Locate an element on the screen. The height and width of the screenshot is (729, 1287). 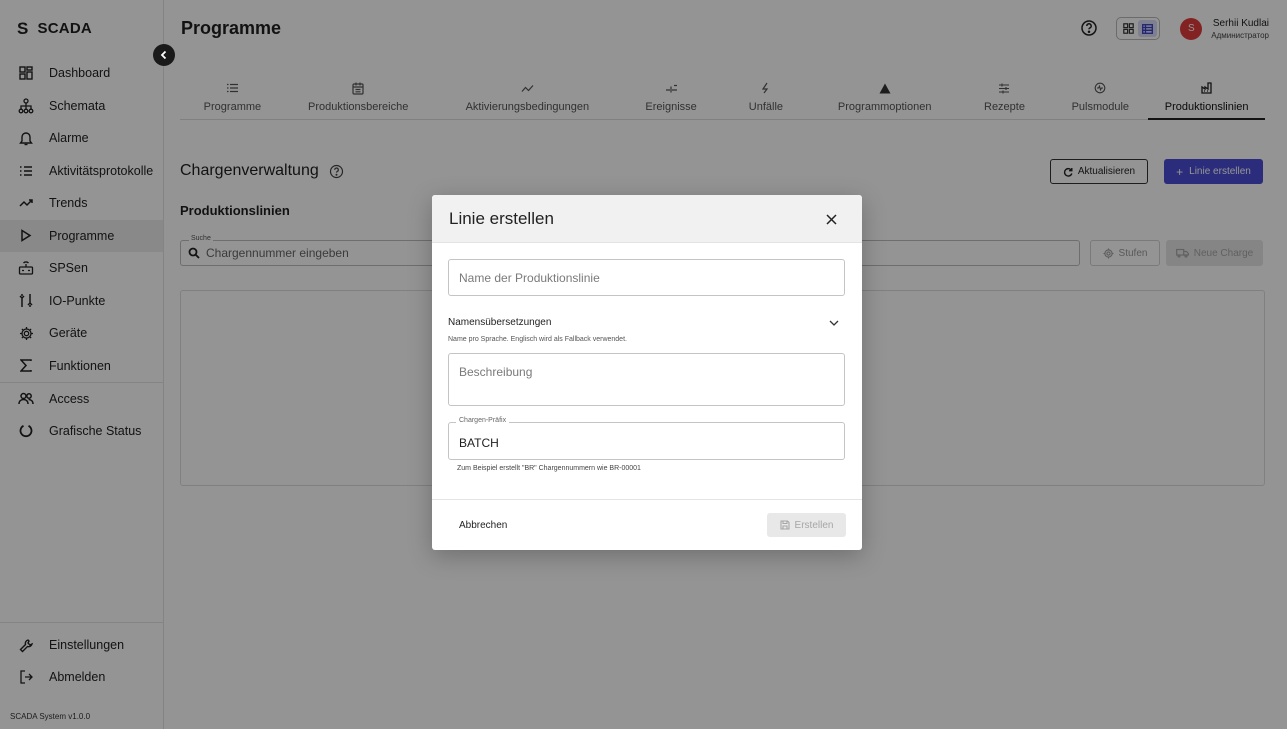
translations-title: Namensübersetzungen is located at coordinates (500, 322).